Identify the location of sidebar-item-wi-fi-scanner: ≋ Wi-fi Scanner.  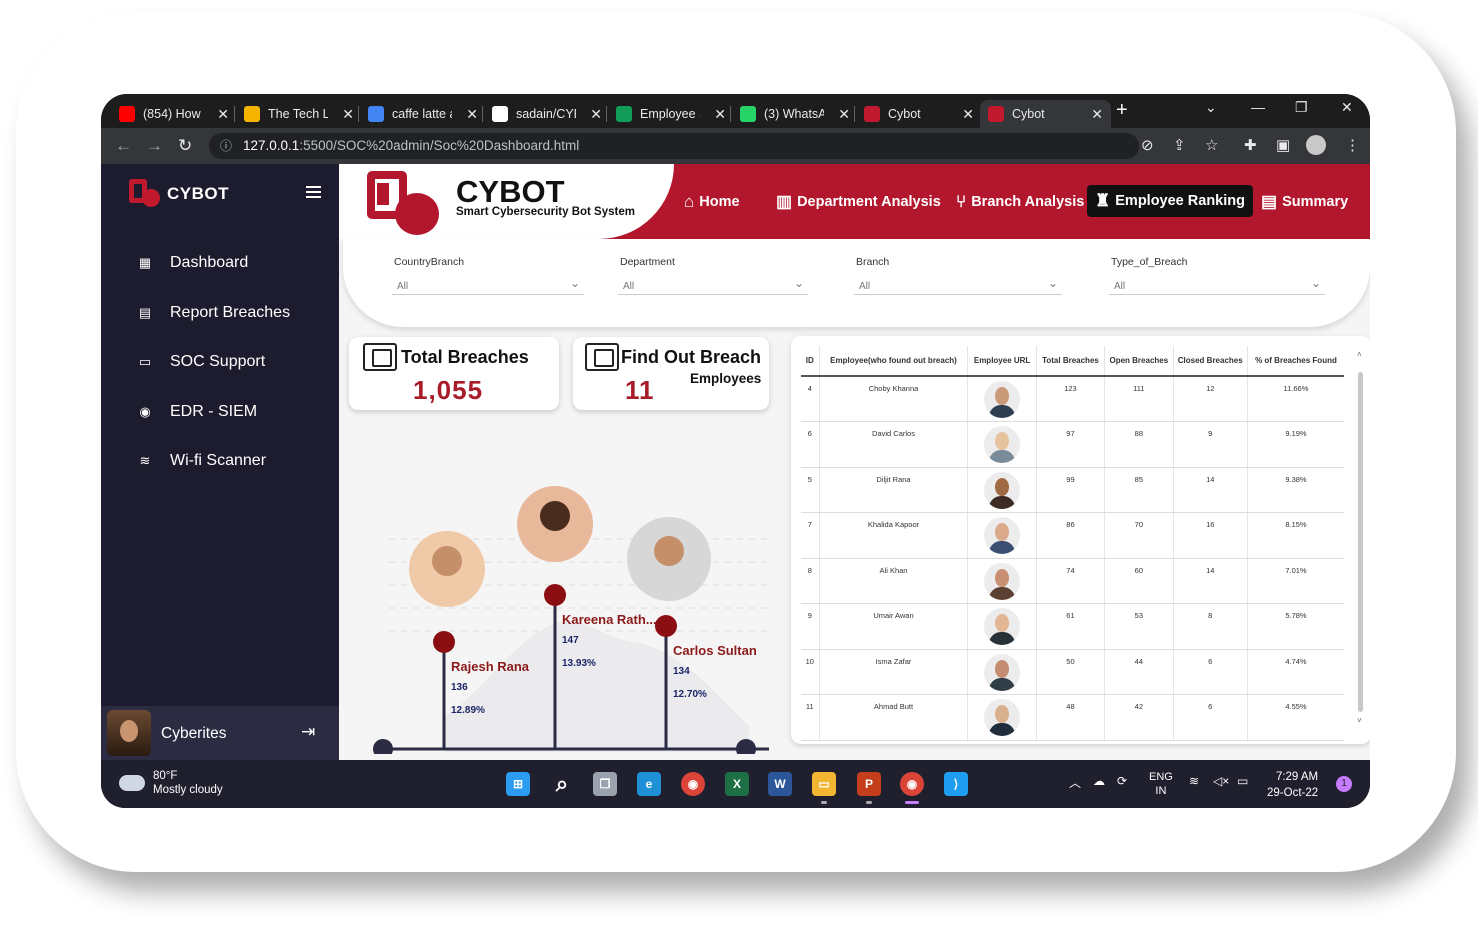
(201, 461).